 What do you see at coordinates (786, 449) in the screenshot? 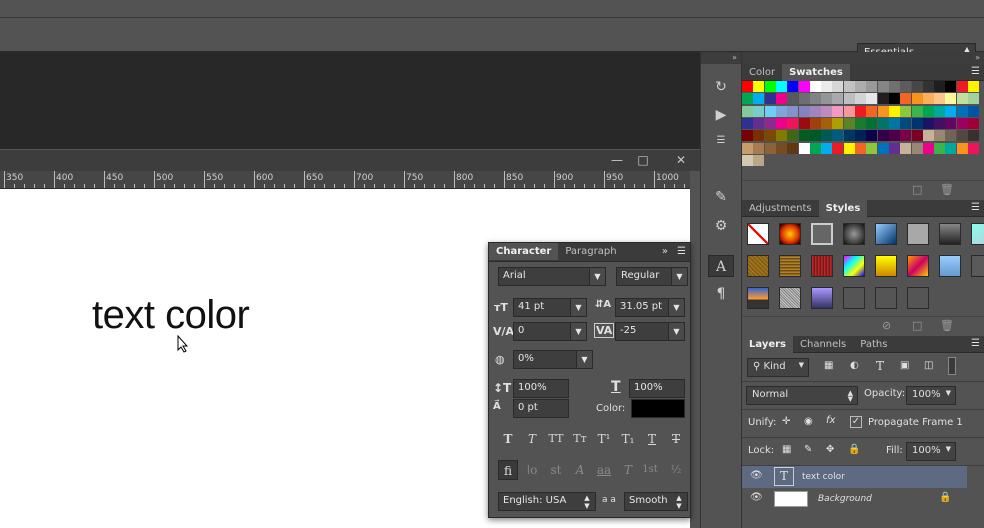
I see `lock-transparency-icon: ▦` at bounding box center [786, 449].